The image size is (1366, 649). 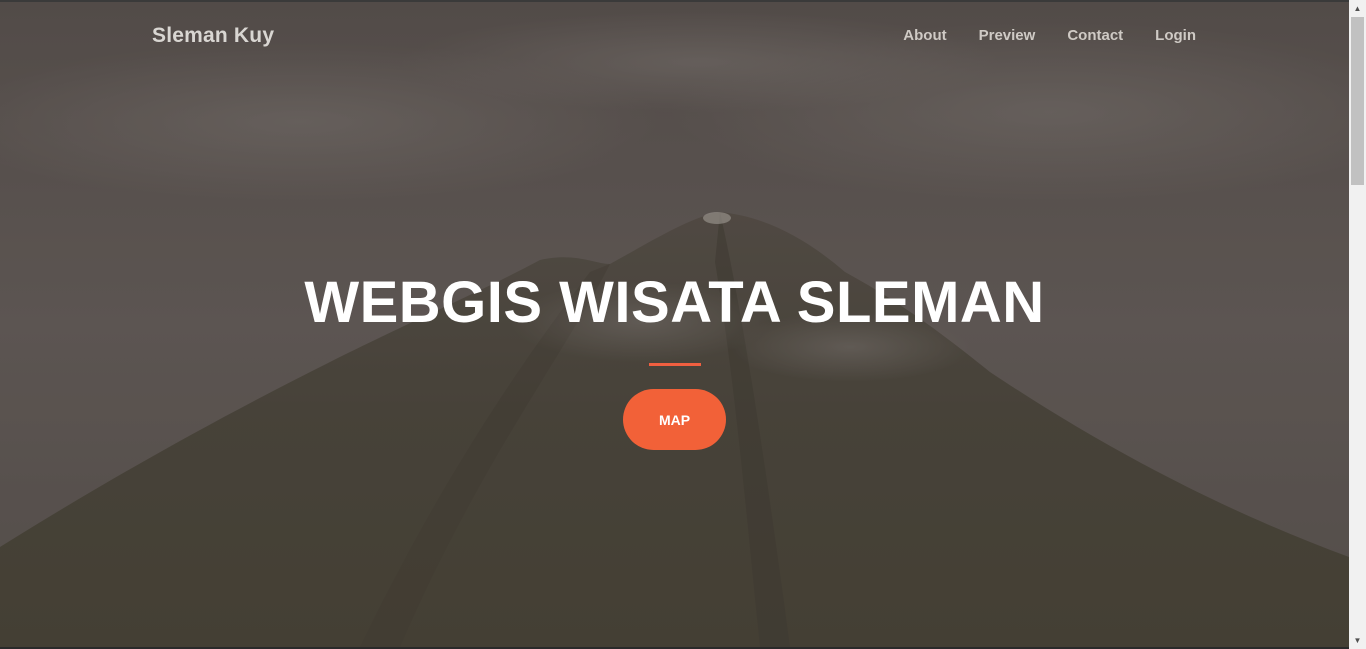 What do you see at coordinates (1357, 640) in the screenshot?
I see `chevron-down-icon: ▼` at bounding box center [1357, 640].